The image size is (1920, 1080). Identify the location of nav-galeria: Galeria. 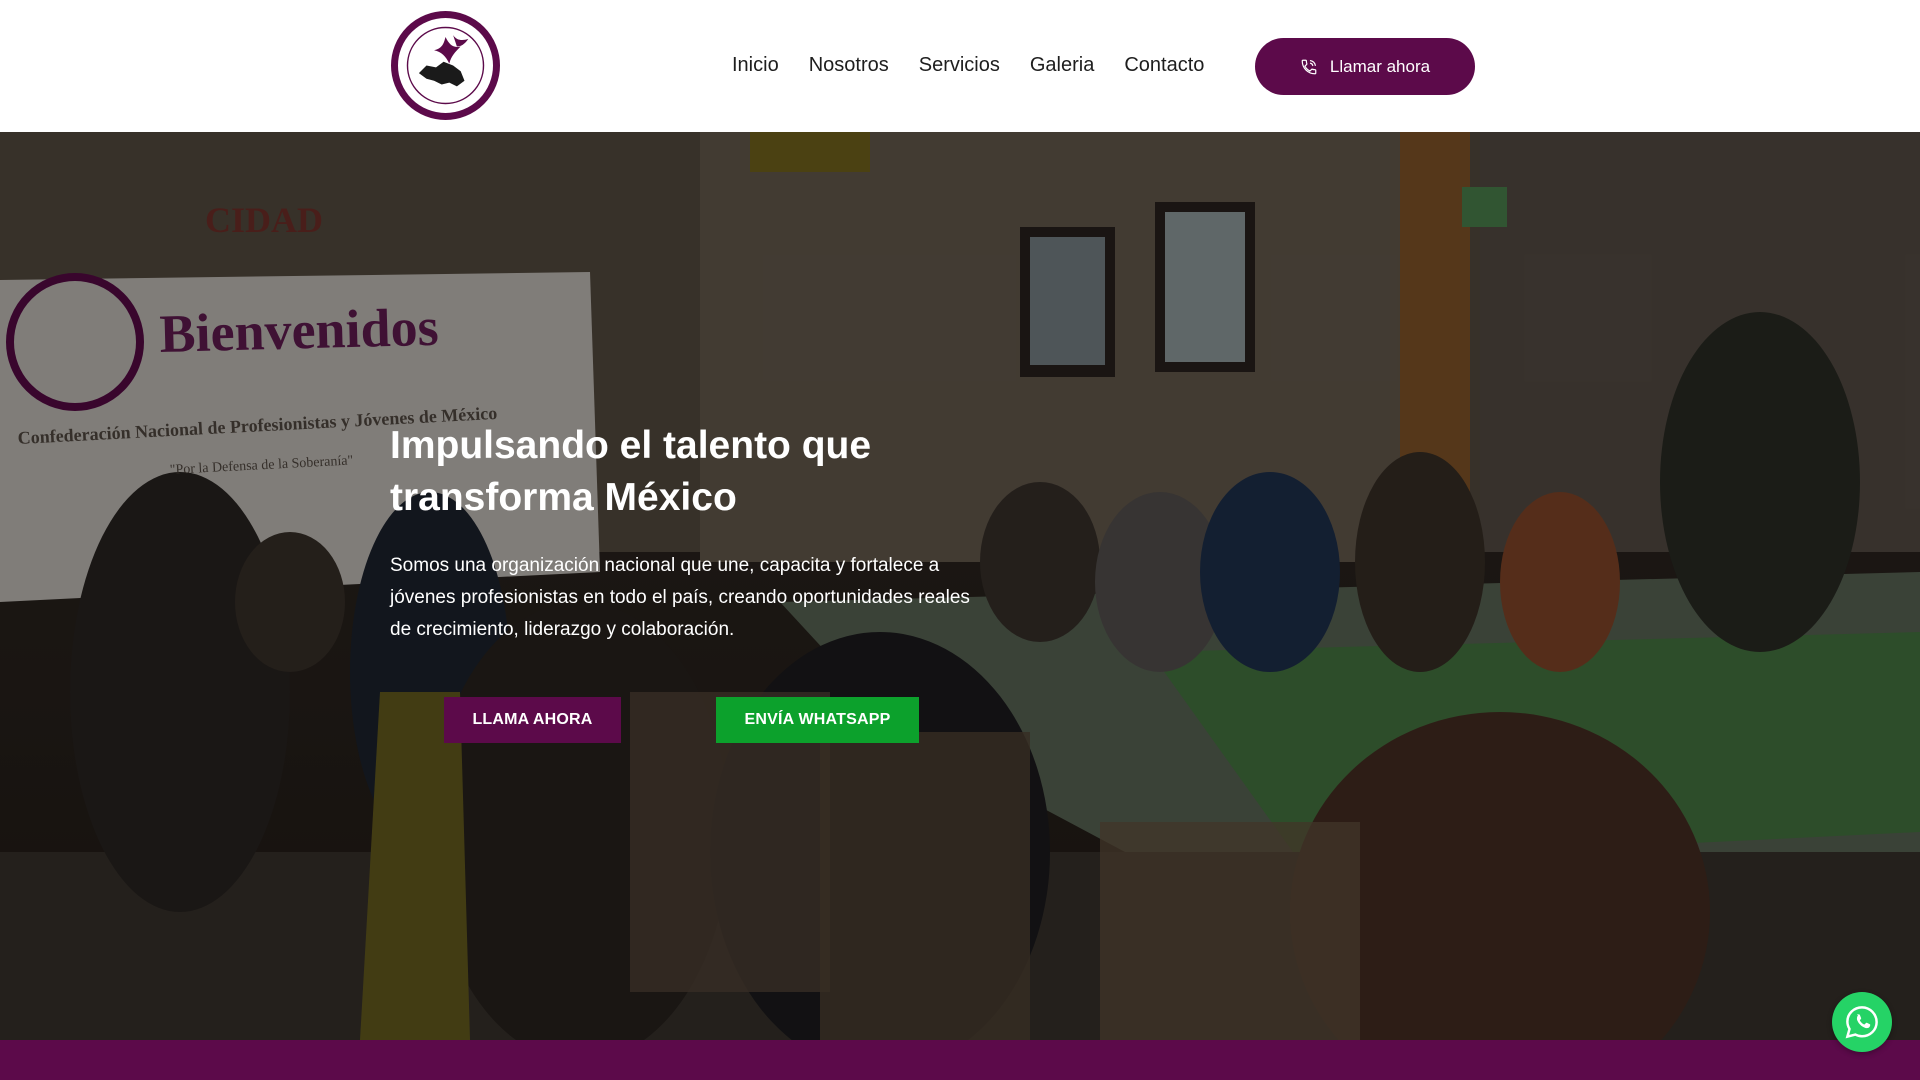
(1062, 65).